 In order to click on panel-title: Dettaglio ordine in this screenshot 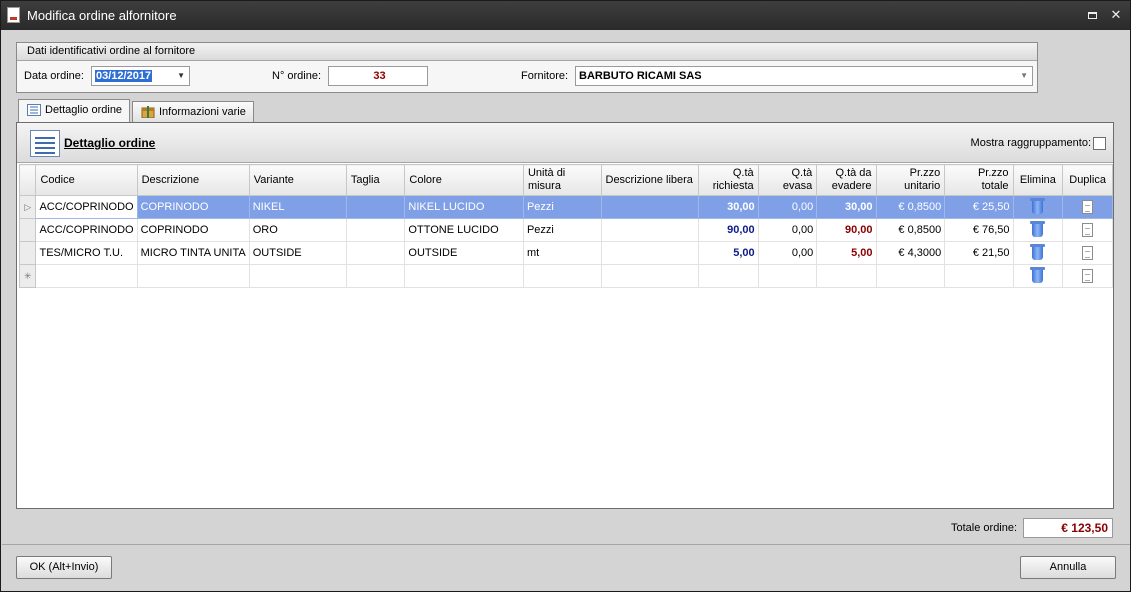, I will do `click(110, 143)`.